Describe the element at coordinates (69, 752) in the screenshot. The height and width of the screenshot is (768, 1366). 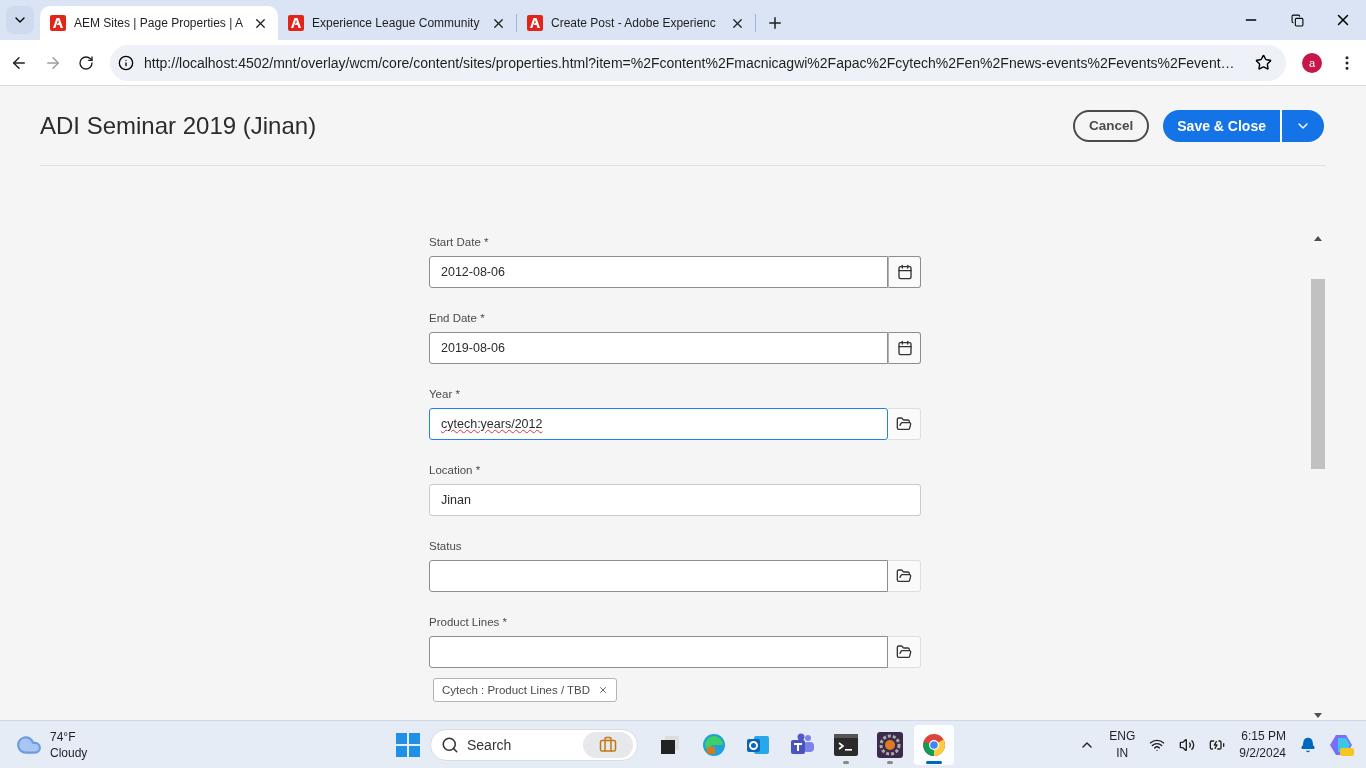
I see `weather-condition: Cloudy` at that location.